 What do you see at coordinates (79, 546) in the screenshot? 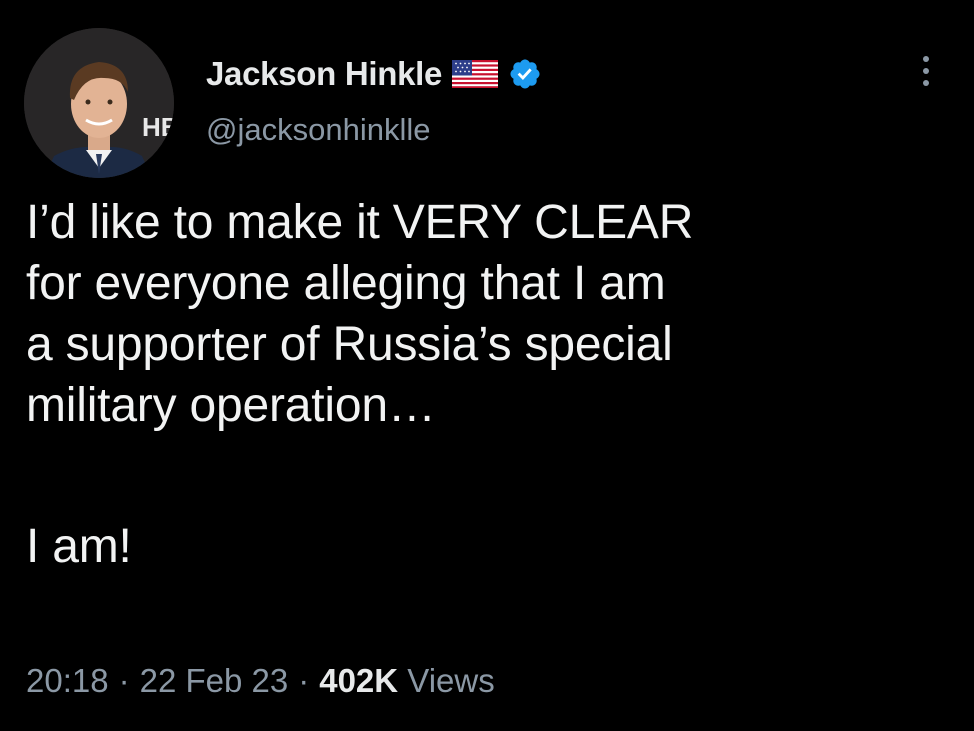
I see `tweet-text-line: I am!` at bounding box center [79, 546].